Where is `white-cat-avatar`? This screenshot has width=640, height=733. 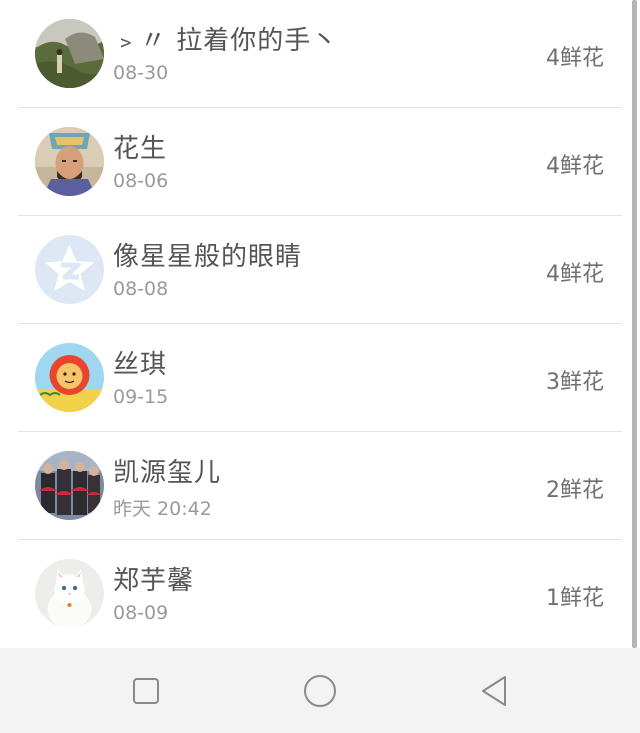 white-cat-avatar is located at coordinates (69, 593).